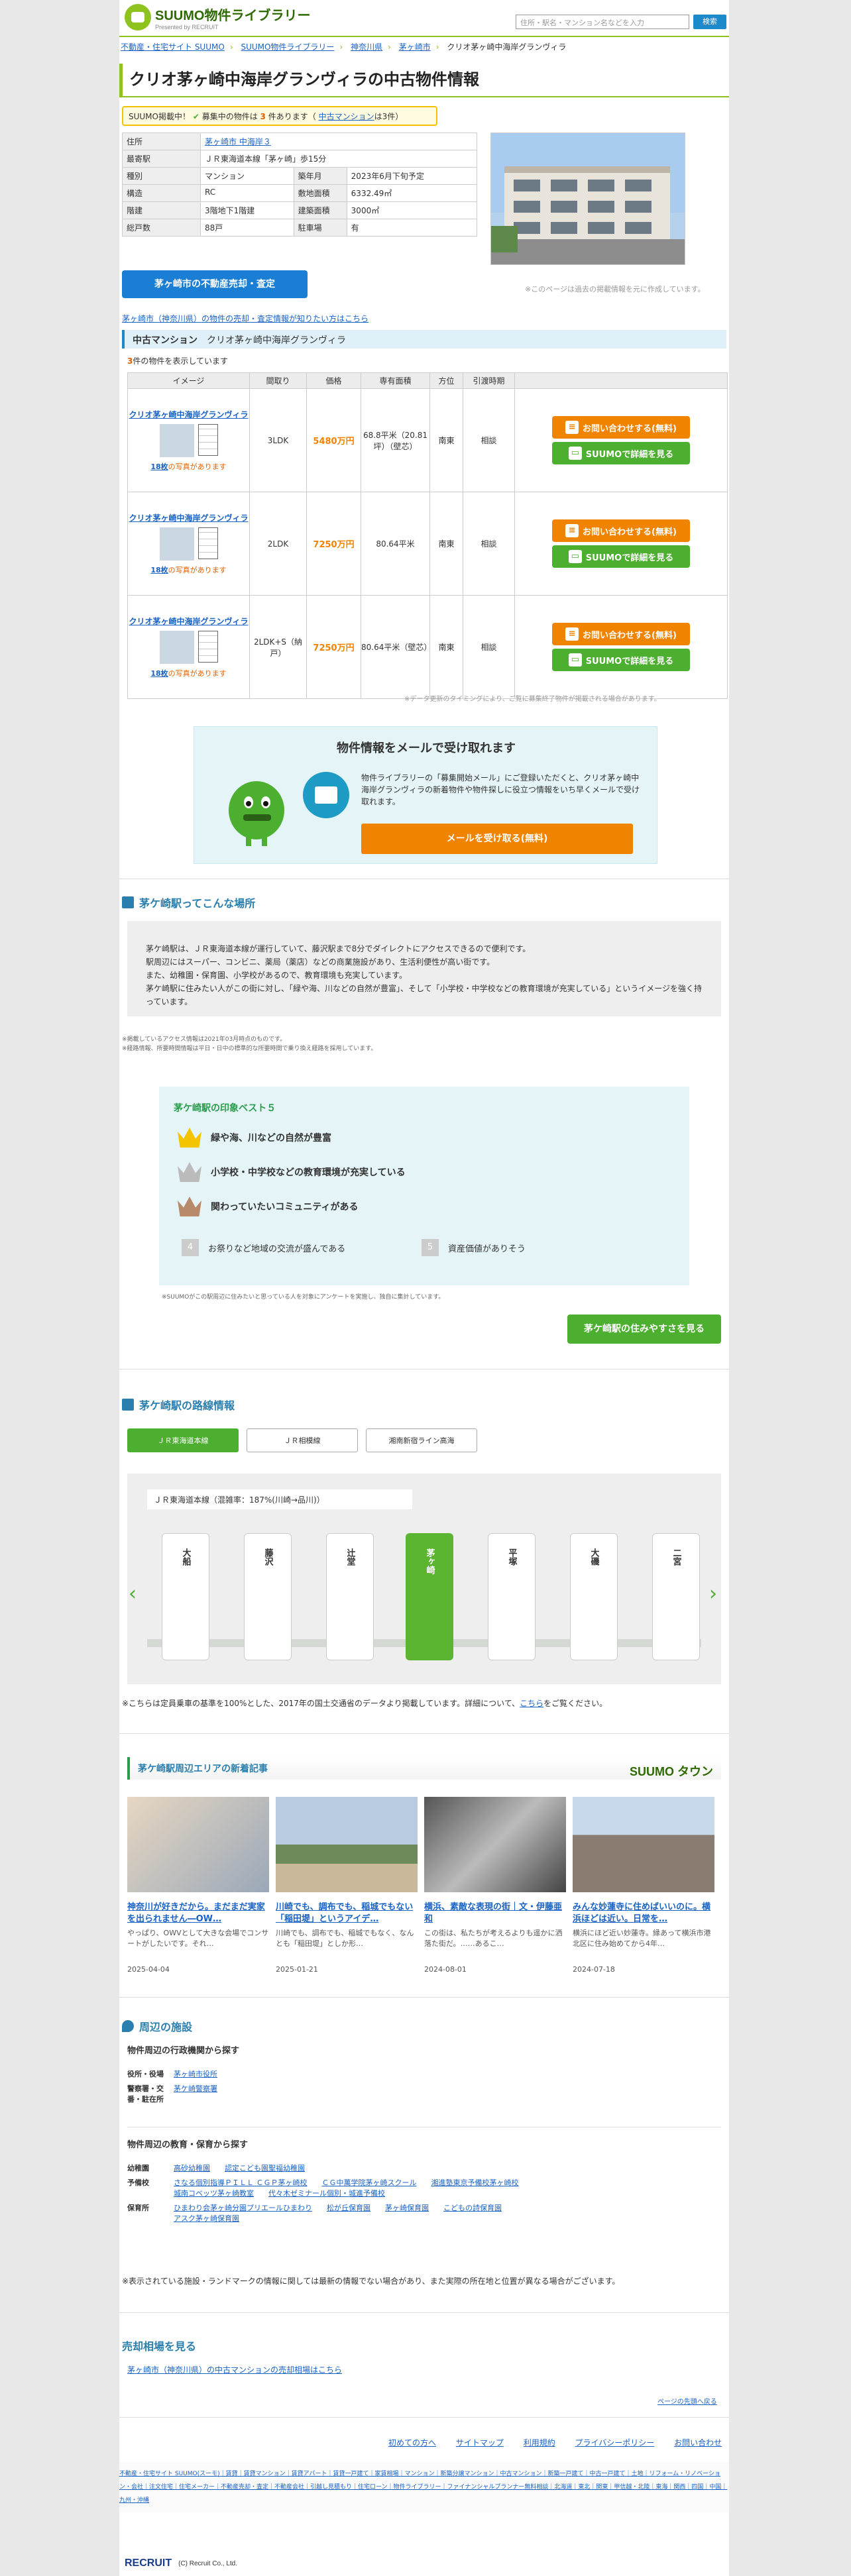  Describe the element at coordinates (159, 116) in the screenshot. I see `notice-lead: SUUMO掲載中！` at that location.